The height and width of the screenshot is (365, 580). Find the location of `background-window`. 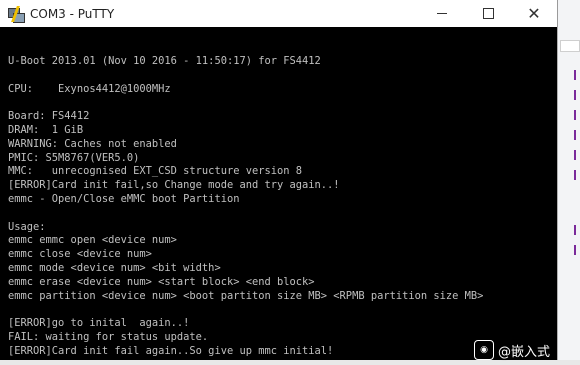

background-window is located at coordinates (569, 182).